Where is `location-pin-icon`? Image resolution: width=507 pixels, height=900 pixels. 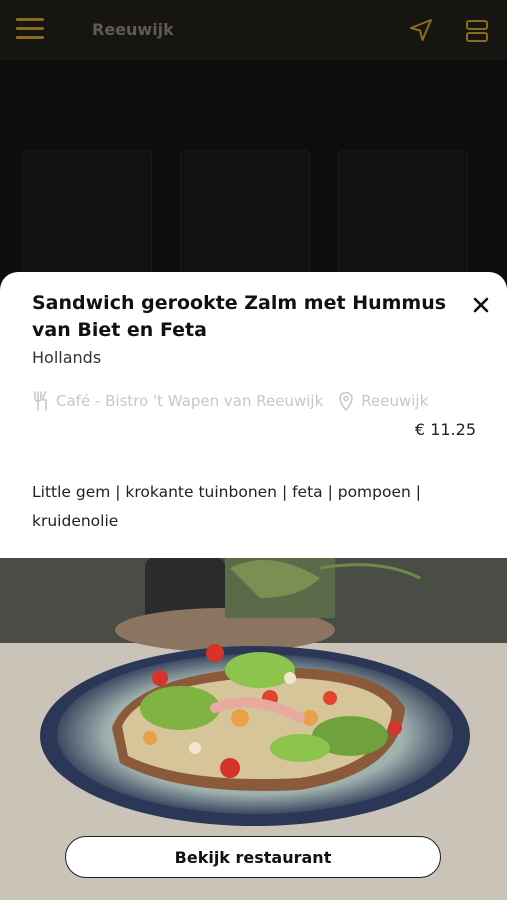
location-pin-icon is located at coordinates (346, 401).